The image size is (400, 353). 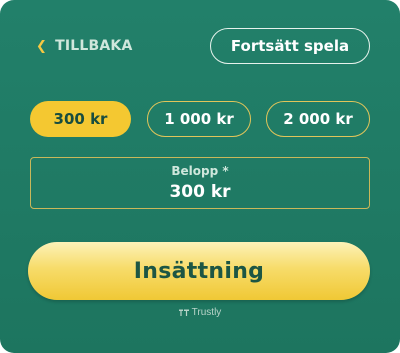 What do you see at coordinates (42, 46) in the screenshot?
I see `chevron-left-icon: ❮` at bounding box center [42, 46].